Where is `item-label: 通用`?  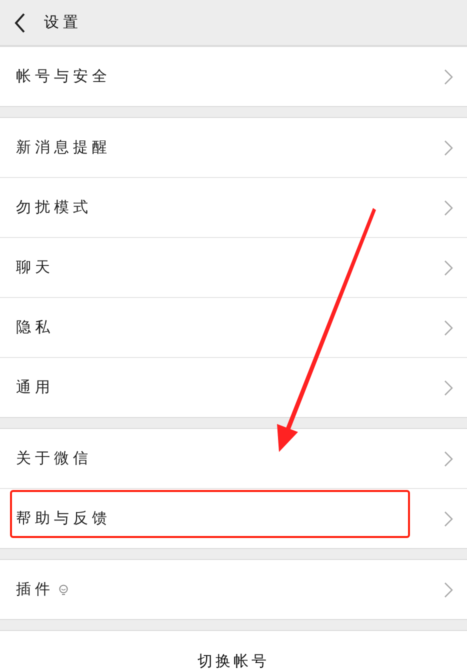
item-label: 通用 is located at coordinates (35, 387).